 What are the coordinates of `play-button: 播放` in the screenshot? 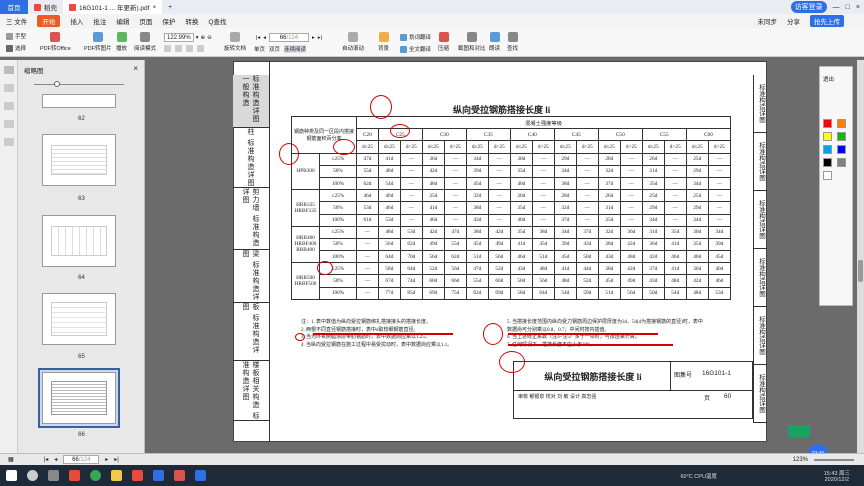 It's located at (121, 42).